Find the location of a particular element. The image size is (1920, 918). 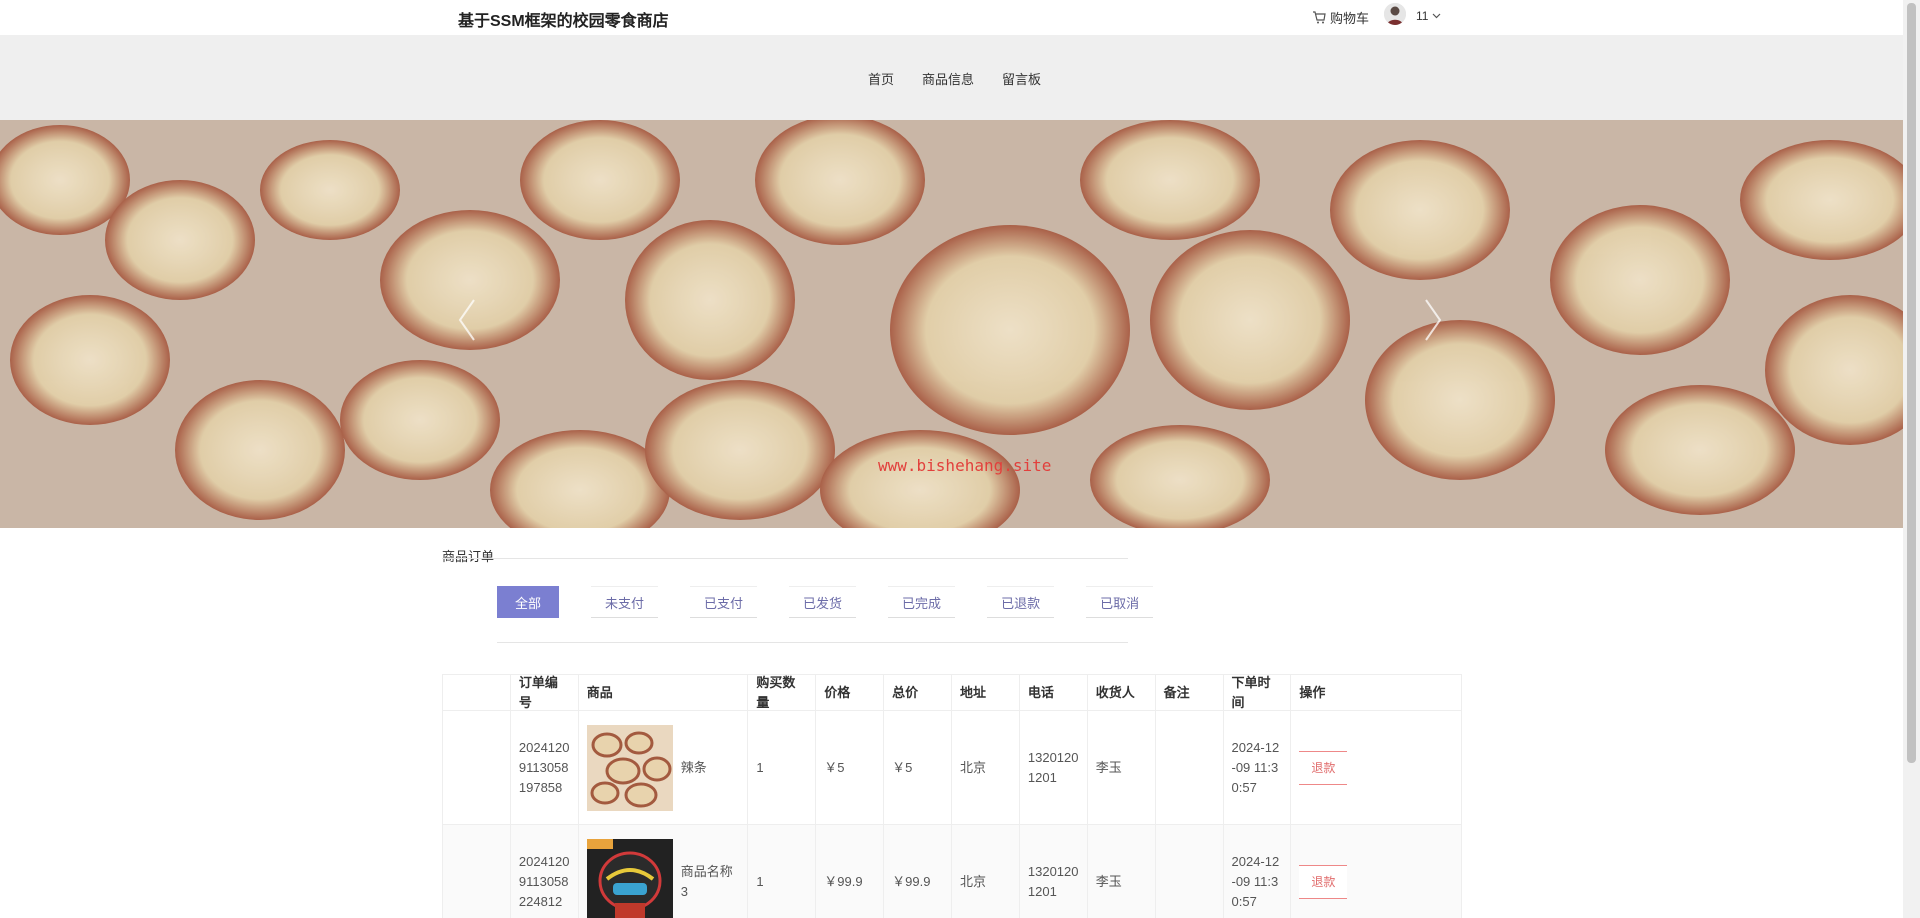

column-header is located at coordinates (477, 692).